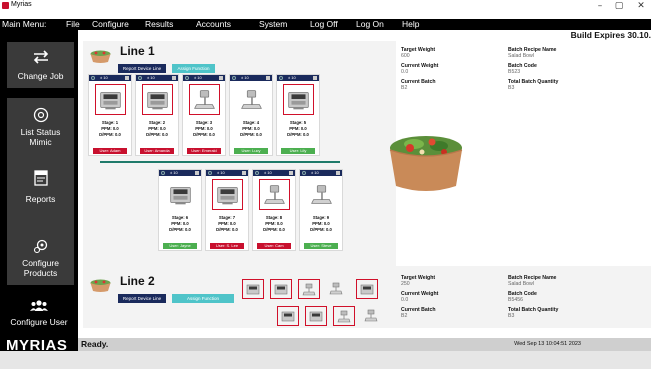  I want to click on sidebar-item-change-job: Change Job, so click(40, 65).